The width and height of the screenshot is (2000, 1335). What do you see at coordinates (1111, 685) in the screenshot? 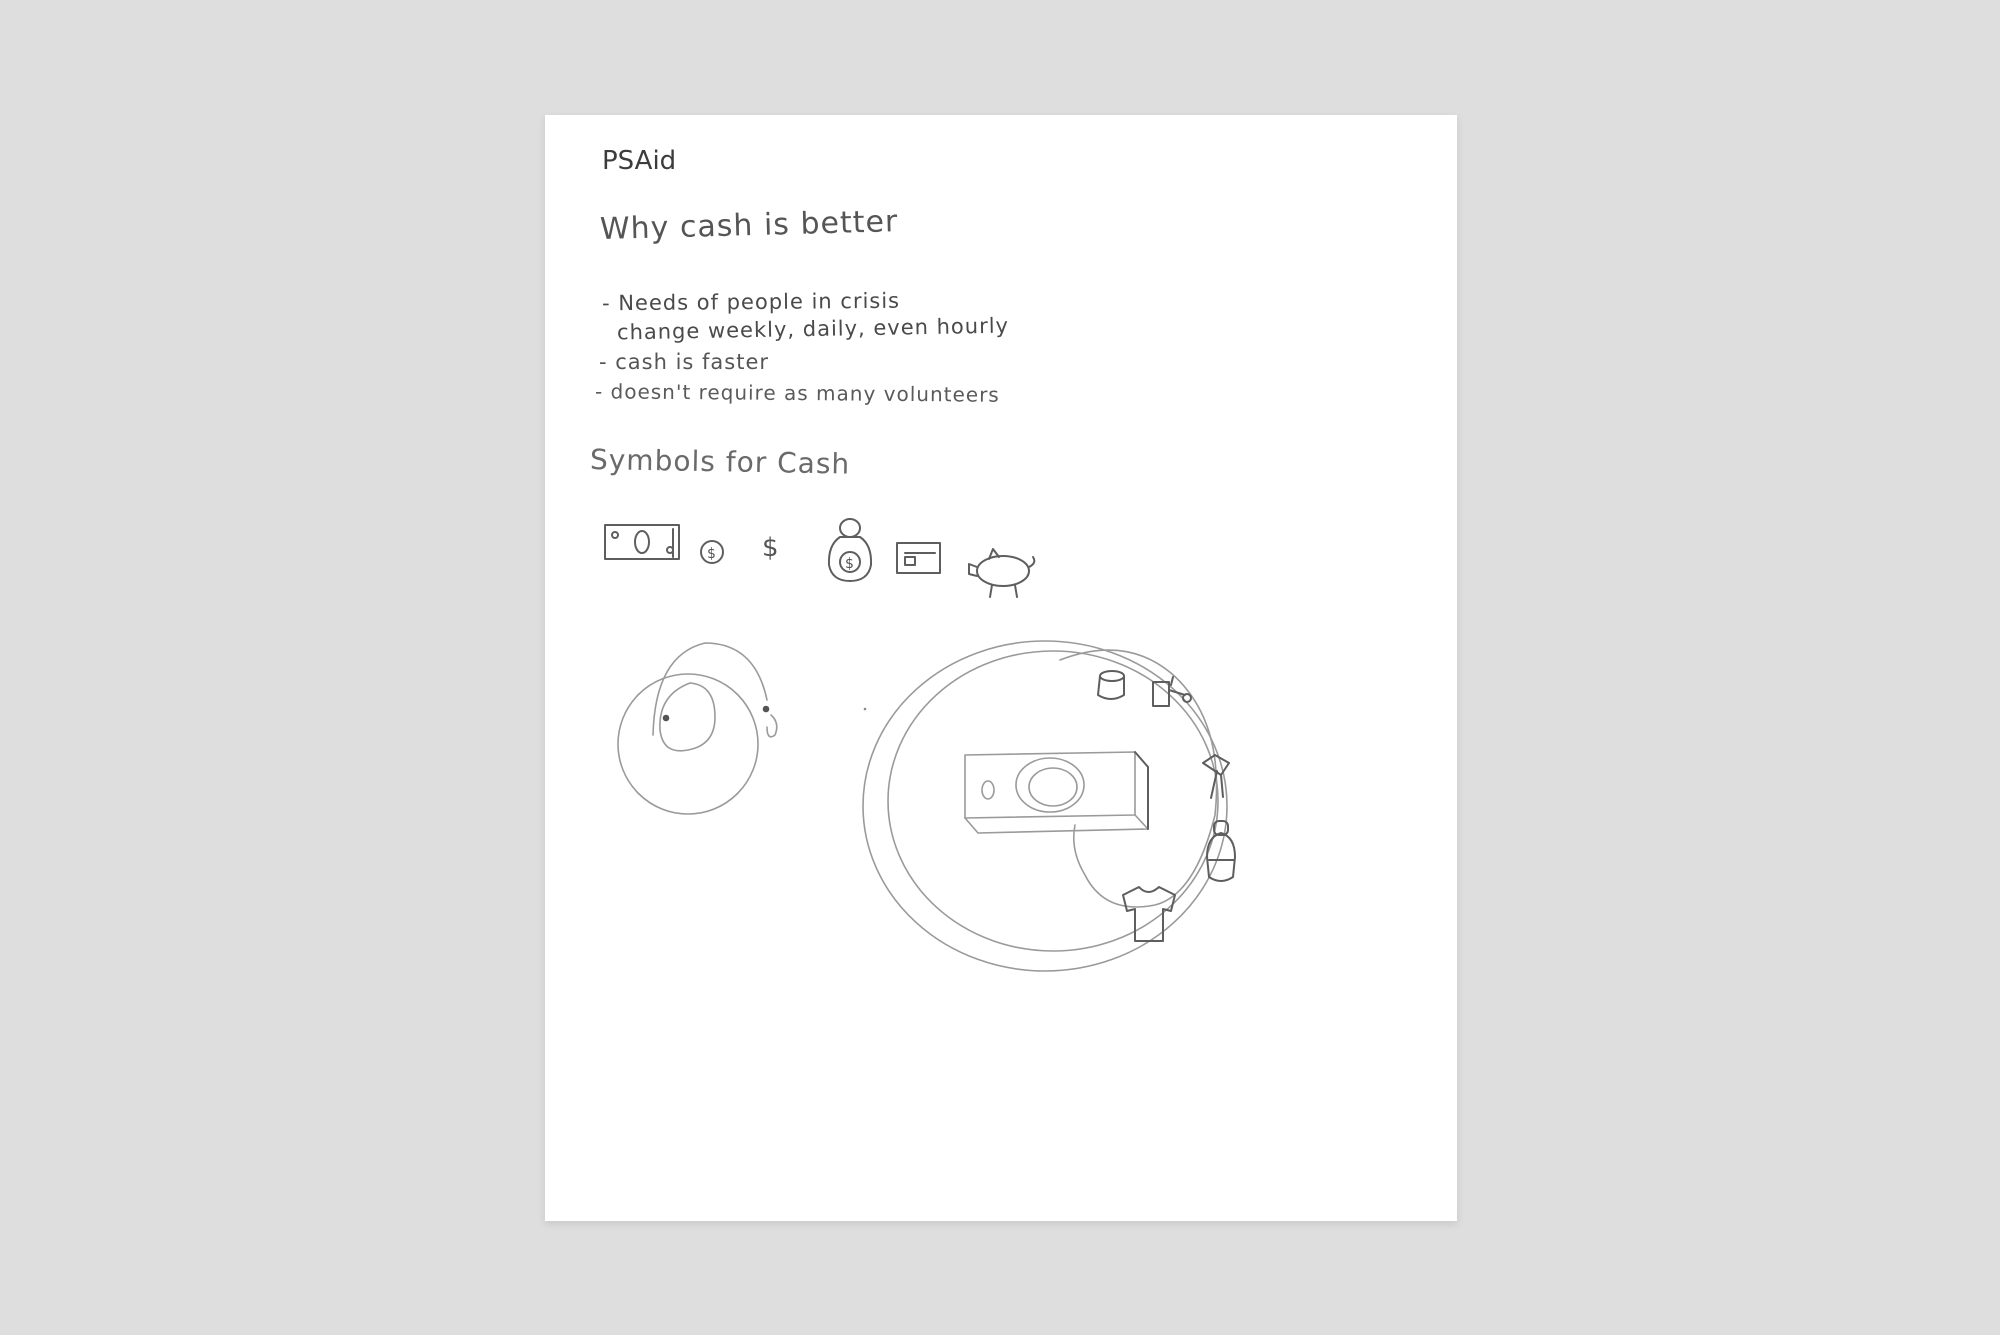
I see `paint-bucket-icon` at bounding box center [1111, 685].